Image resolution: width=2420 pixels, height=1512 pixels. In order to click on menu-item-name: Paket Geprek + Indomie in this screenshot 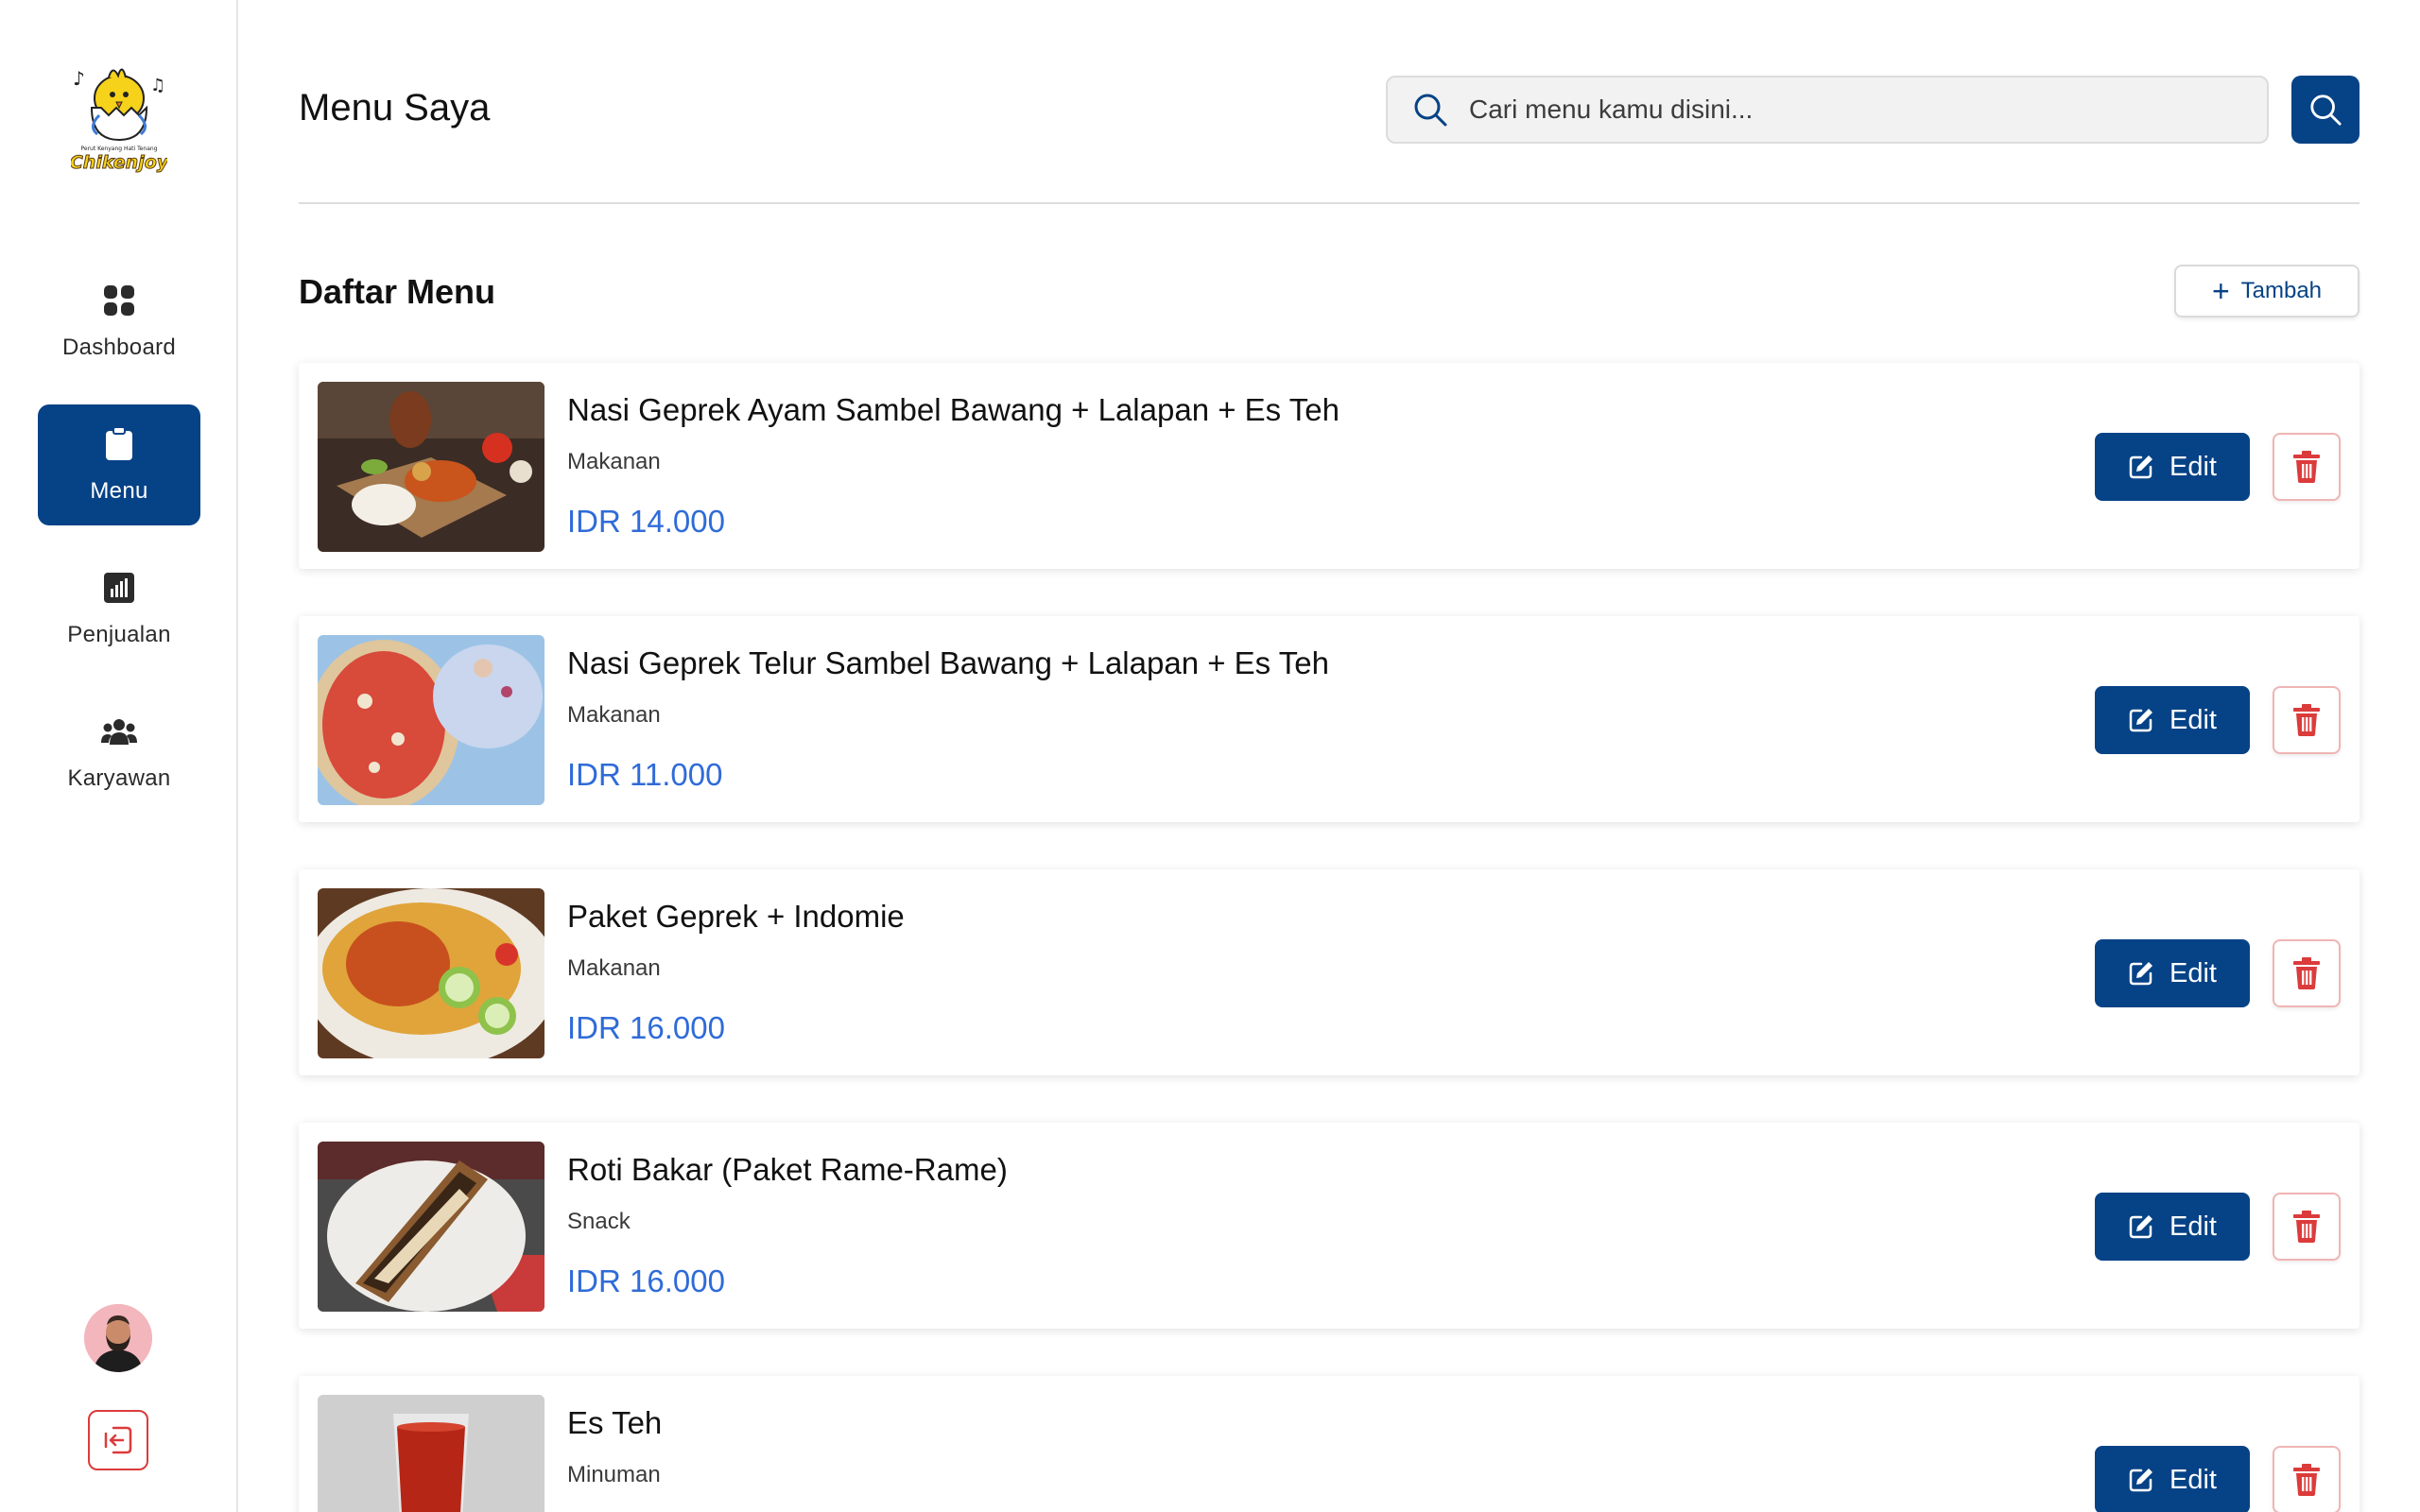, I will do `click(736, 916)`.